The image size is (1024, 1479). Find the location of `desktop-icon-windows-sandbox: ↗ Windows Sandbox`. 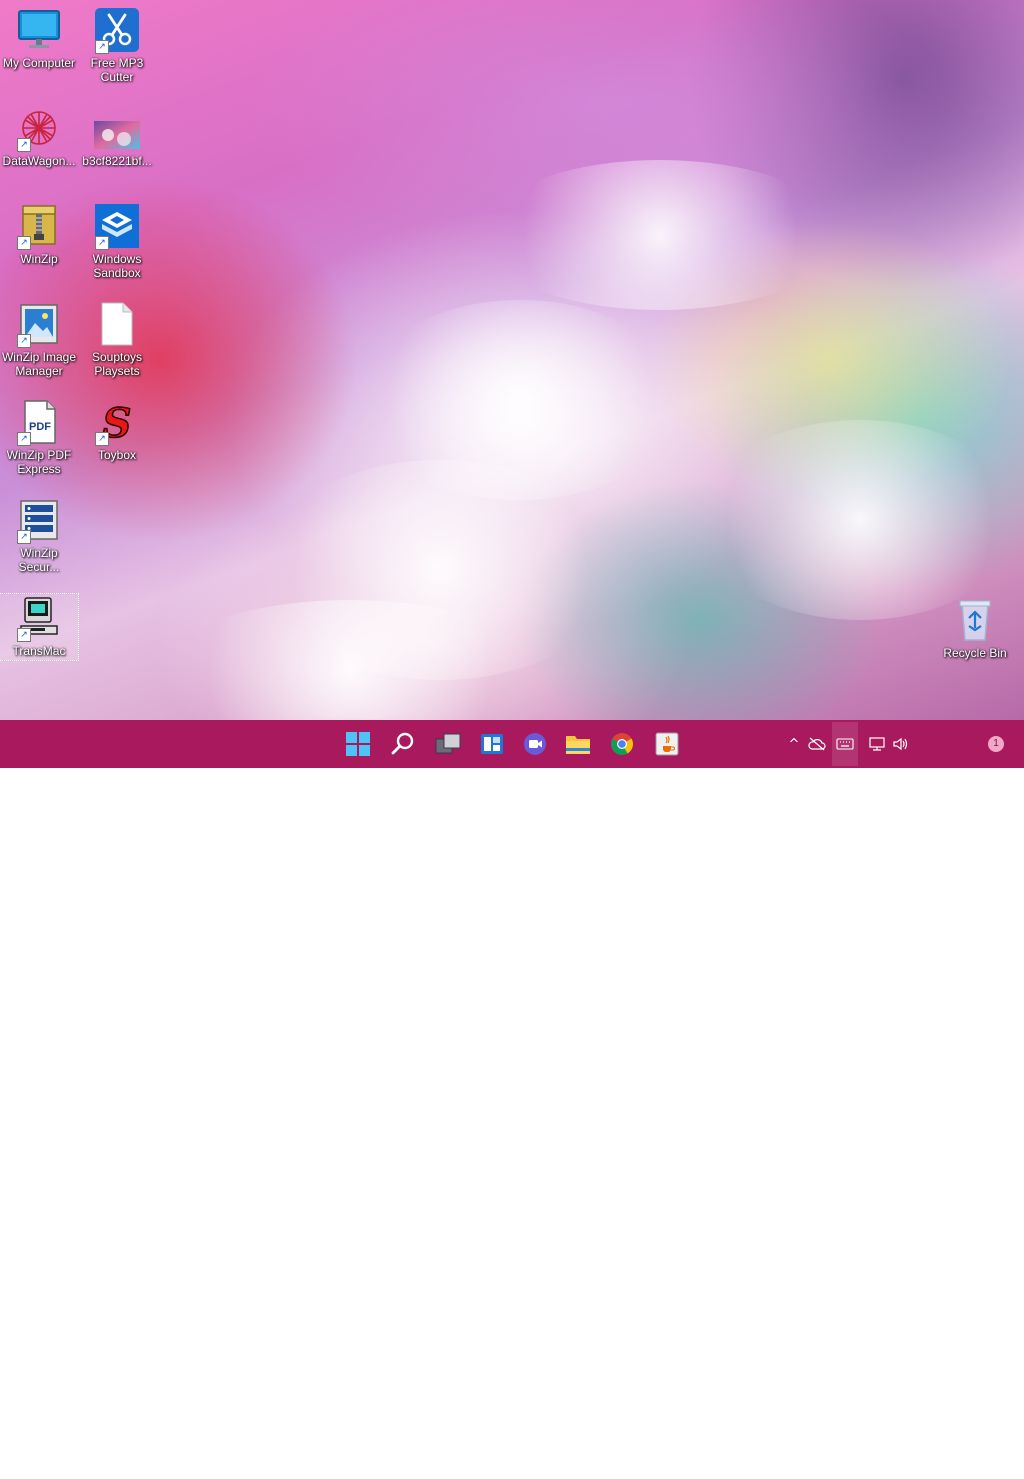

desktop-icon-windows-sandbox: ↗ Windows Sandbox is located at coordinates (117, 241).